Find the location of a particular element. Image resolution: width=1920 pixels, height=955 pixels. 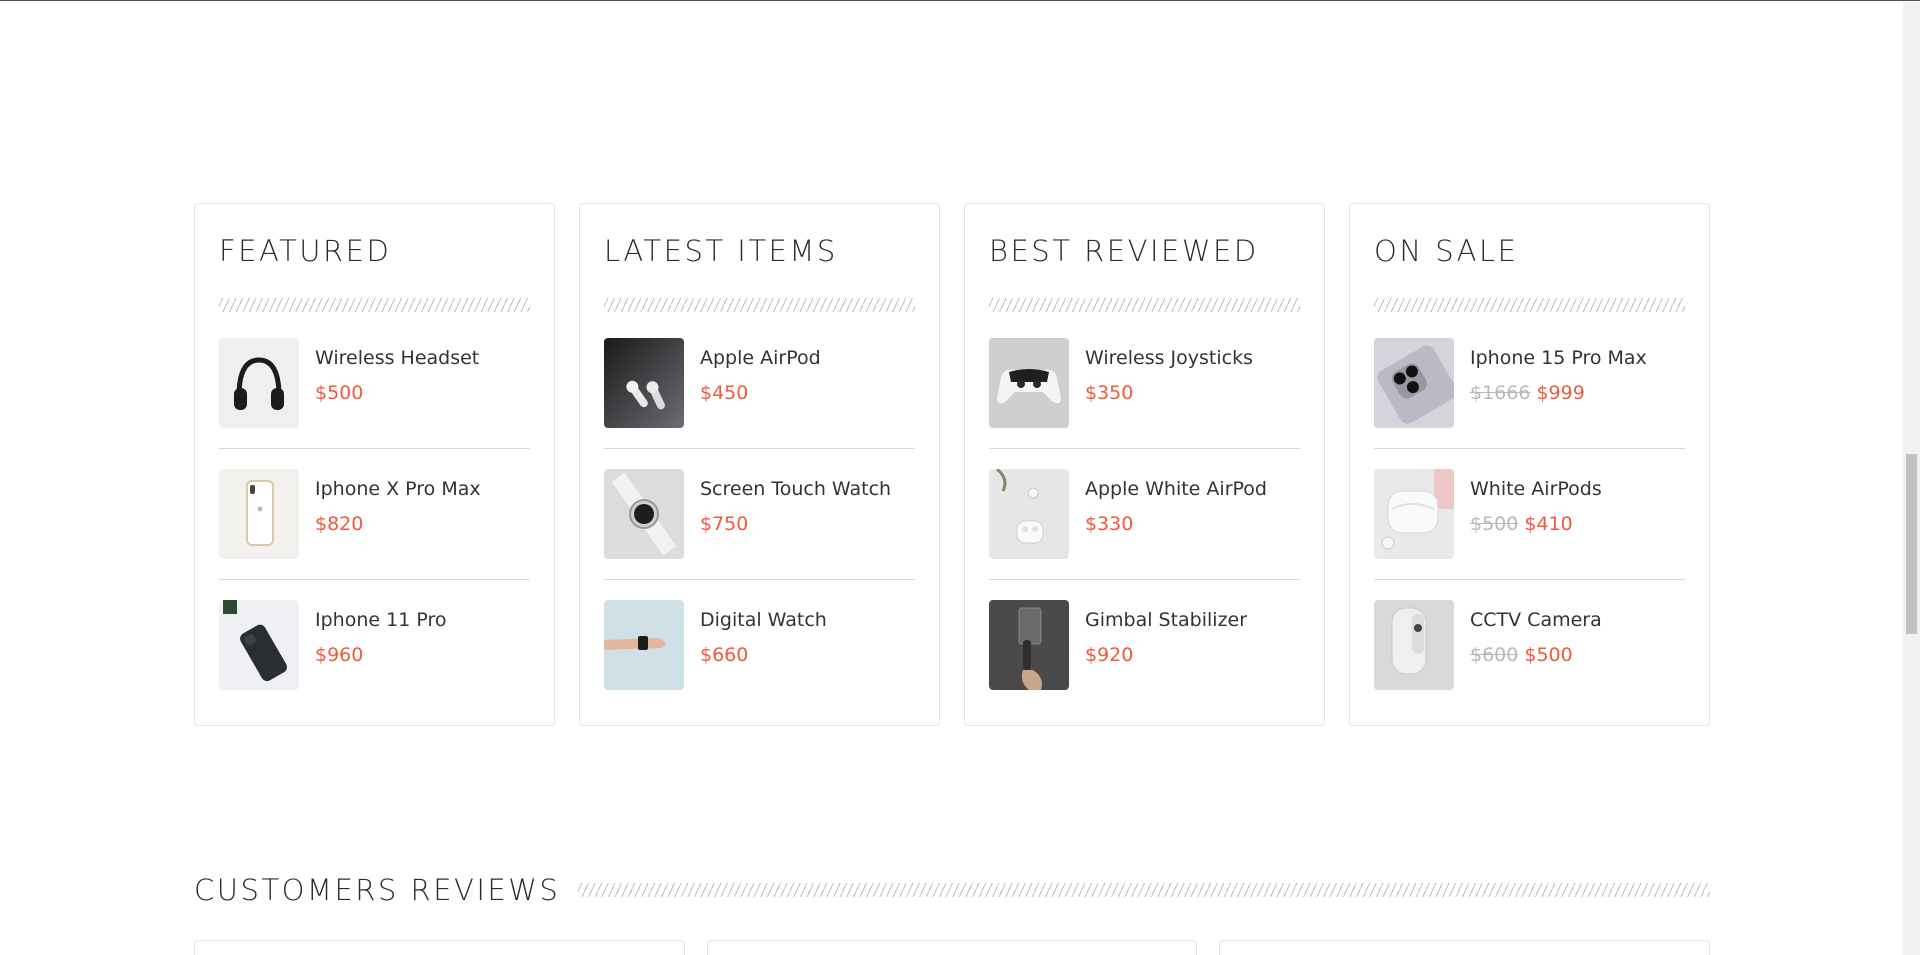

old-price: $500 is located at coordinates (1494, 523).